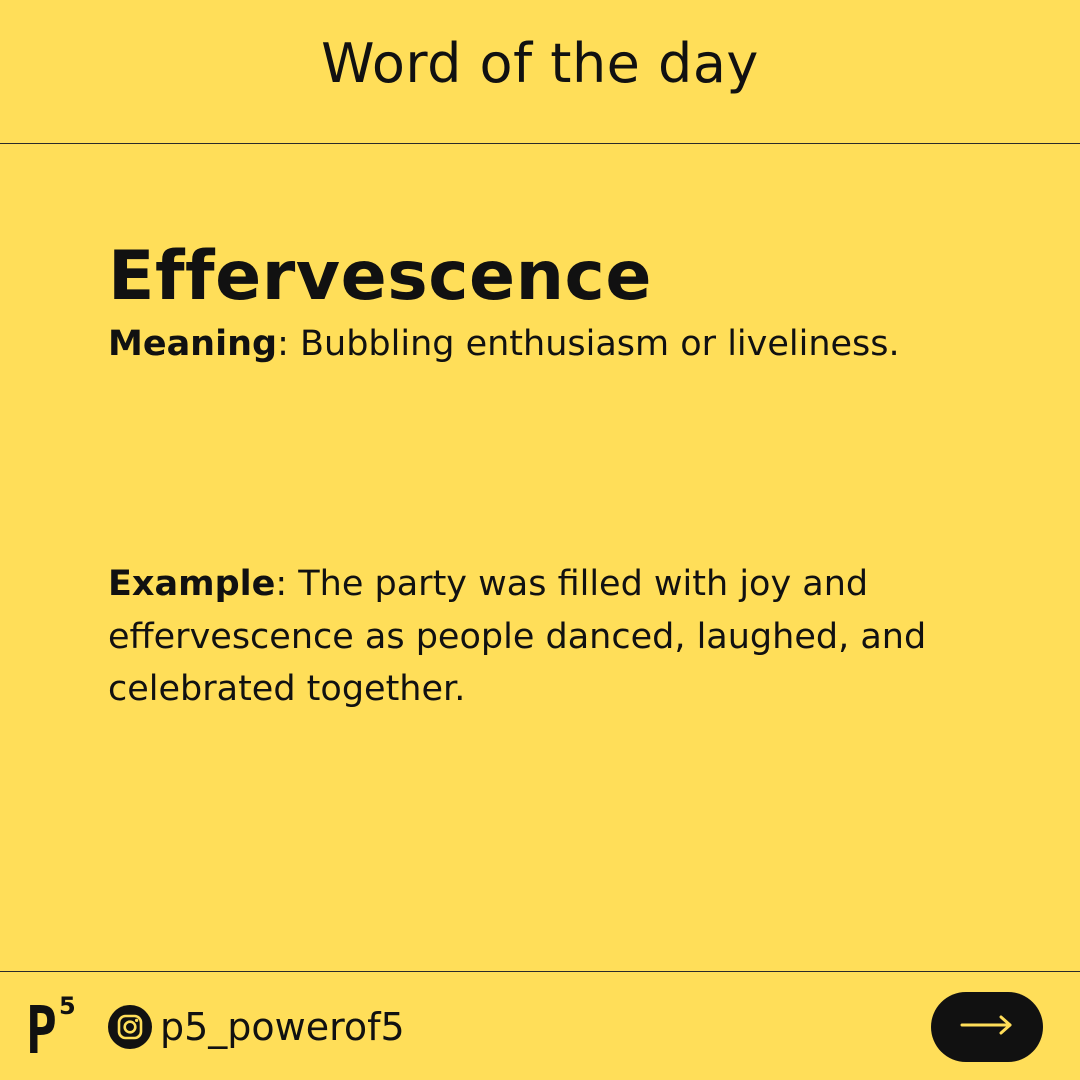  Describe the element at coordinates (130, 1027) in the screenshot. I see `instagram-icon` at that location.